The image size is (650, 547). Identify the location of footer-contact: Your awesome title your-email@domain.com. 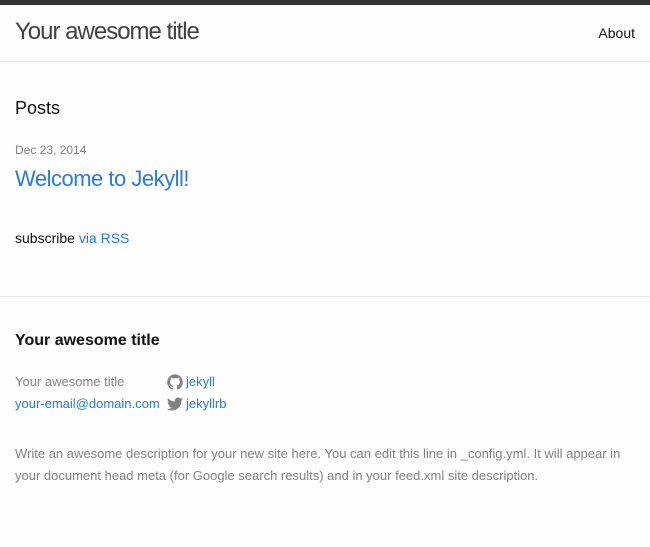
(87, 393).